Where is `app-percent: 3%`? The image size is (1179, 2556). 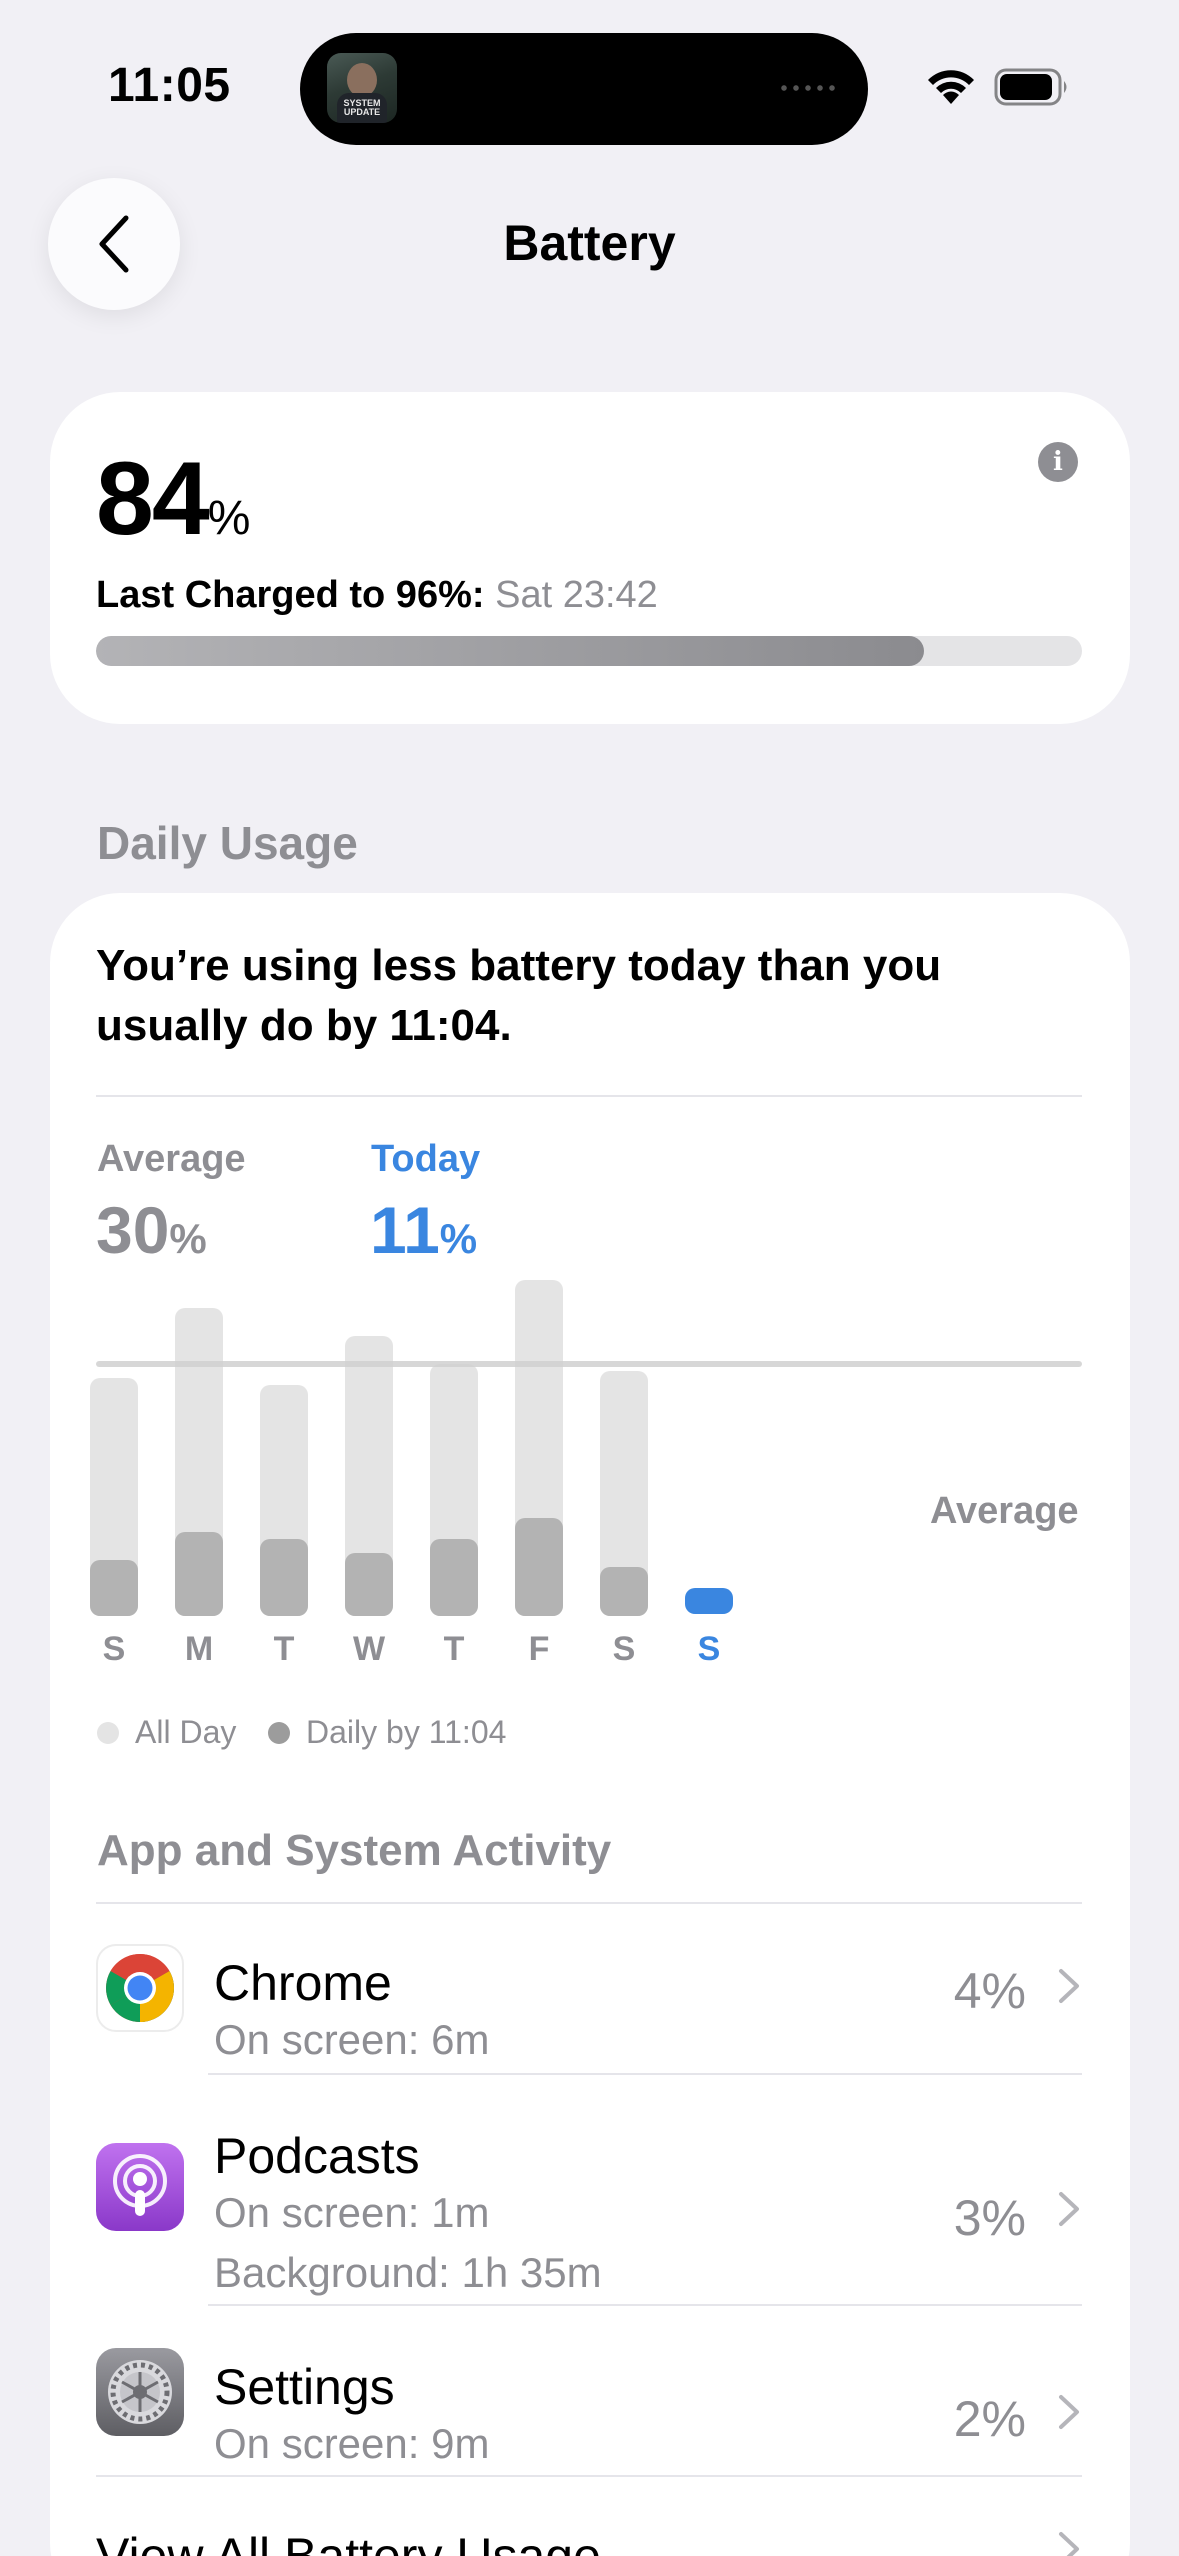 app-percent: 3% is located at coordinates (989, 2218).